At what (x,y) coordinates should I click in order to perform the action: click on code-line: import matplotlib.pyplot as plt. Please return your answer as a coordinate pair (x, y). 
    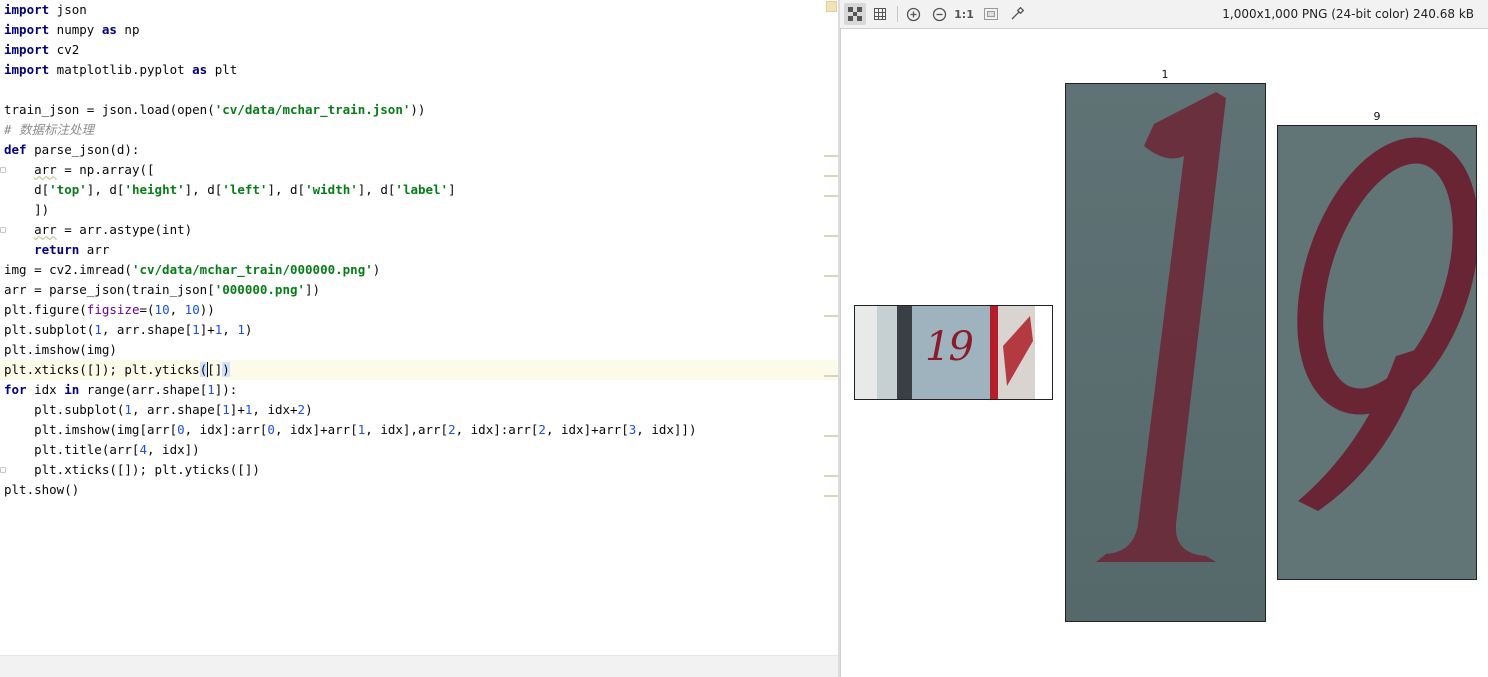
    Looking at the image, I should click on (419, 70).